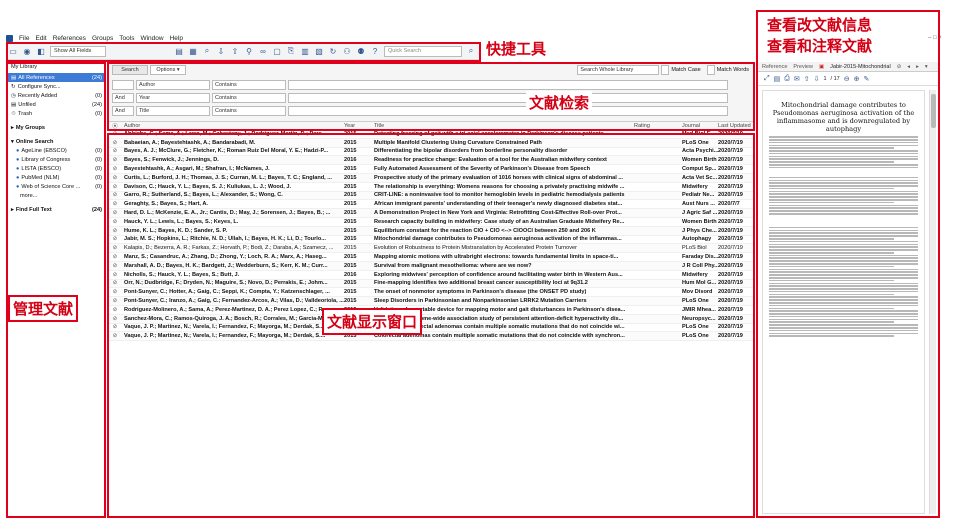  Describe the element at coordinates (27, 51) in the screenshot. I see `online-search-icon: ◉` at that location.